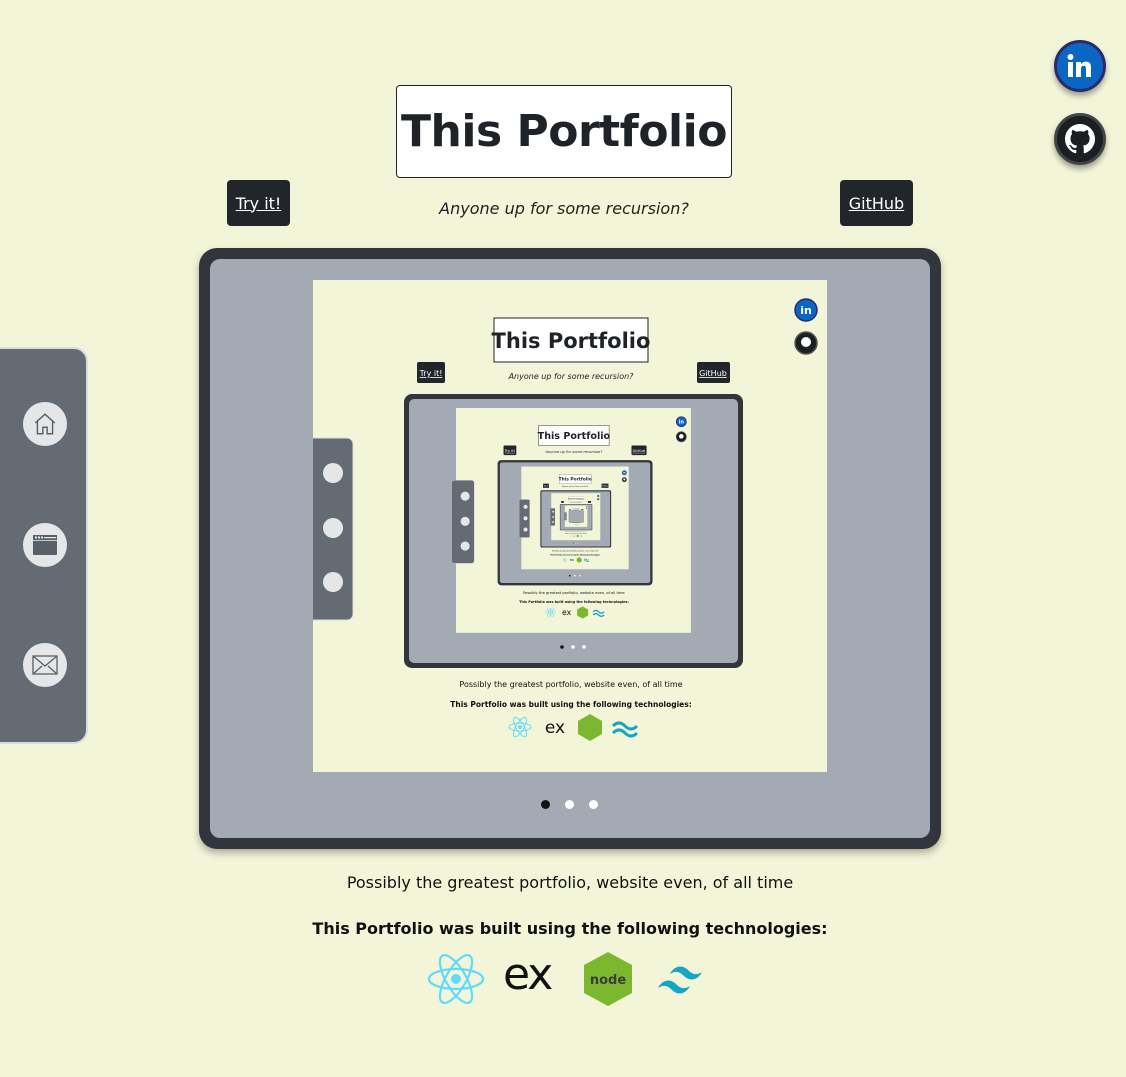  I want to click on github-icon, so click(1080, 139).